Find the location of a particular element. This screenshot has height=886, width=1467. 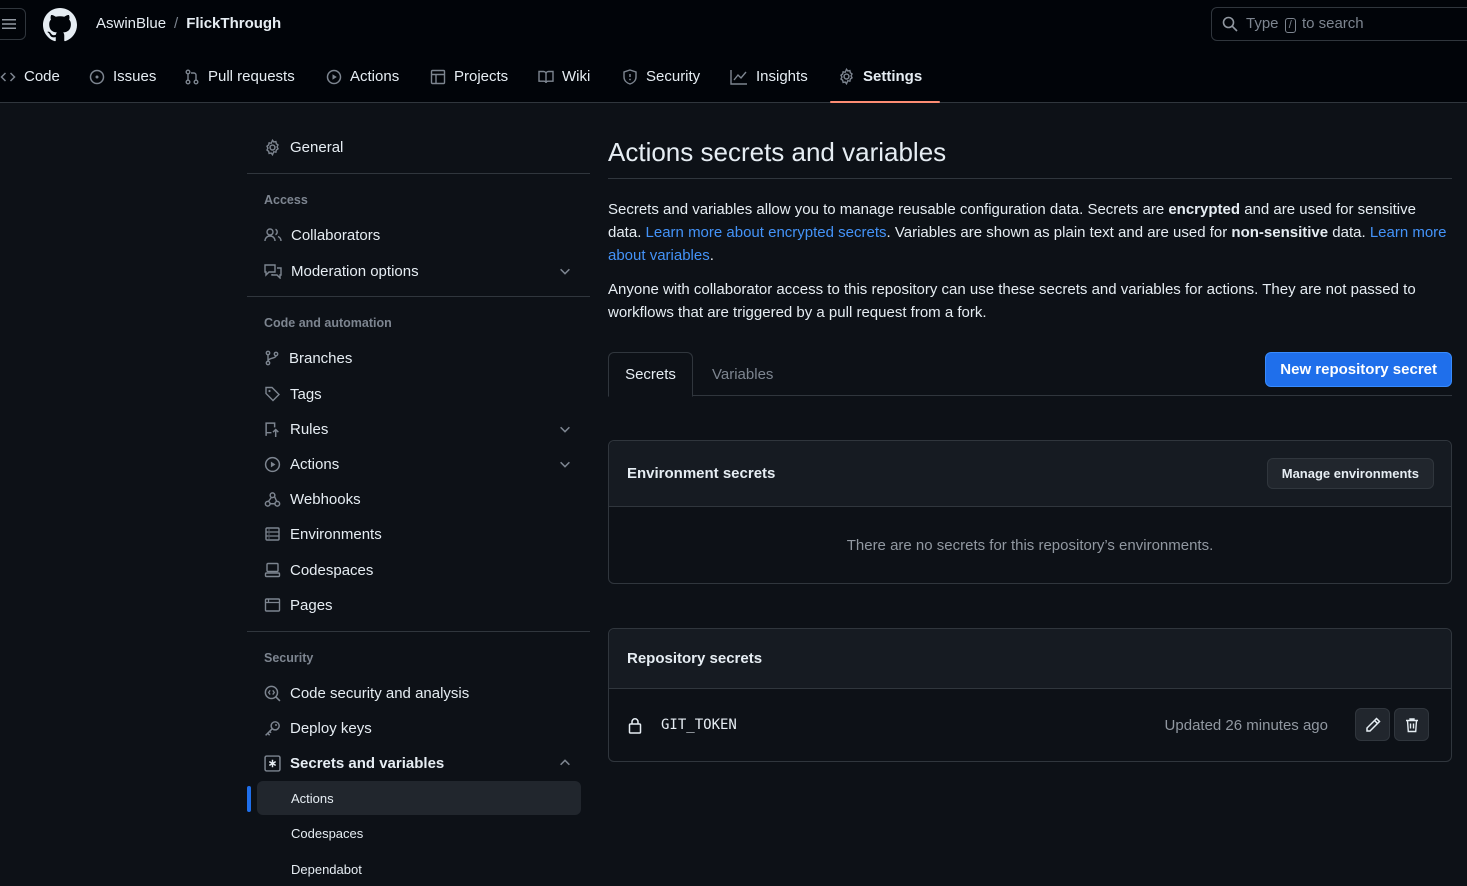

tab-issues: Issues is located at coordinates (122, 76).